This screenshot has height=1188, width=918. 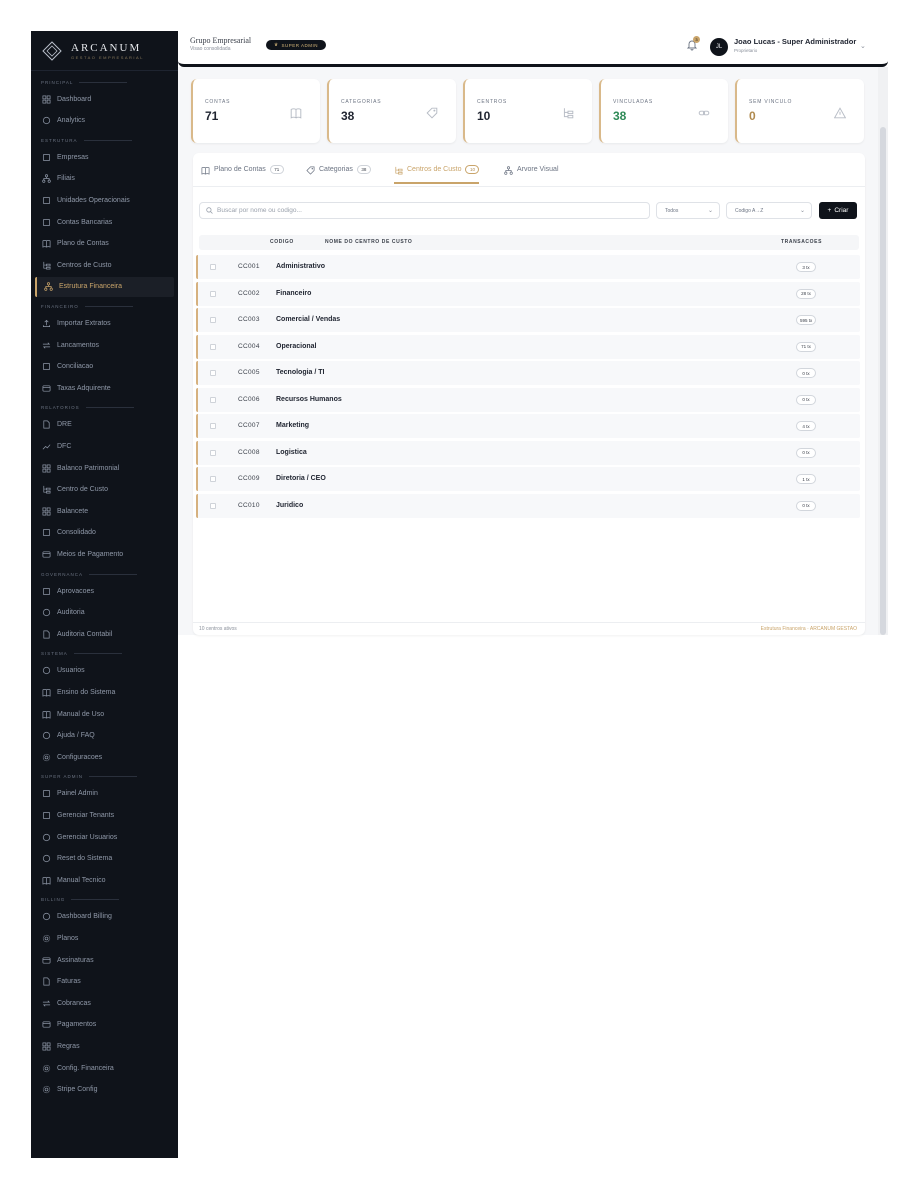 I want to click on sidebar-section-header: SUPER ADMIN, so click(x=104, y=777).